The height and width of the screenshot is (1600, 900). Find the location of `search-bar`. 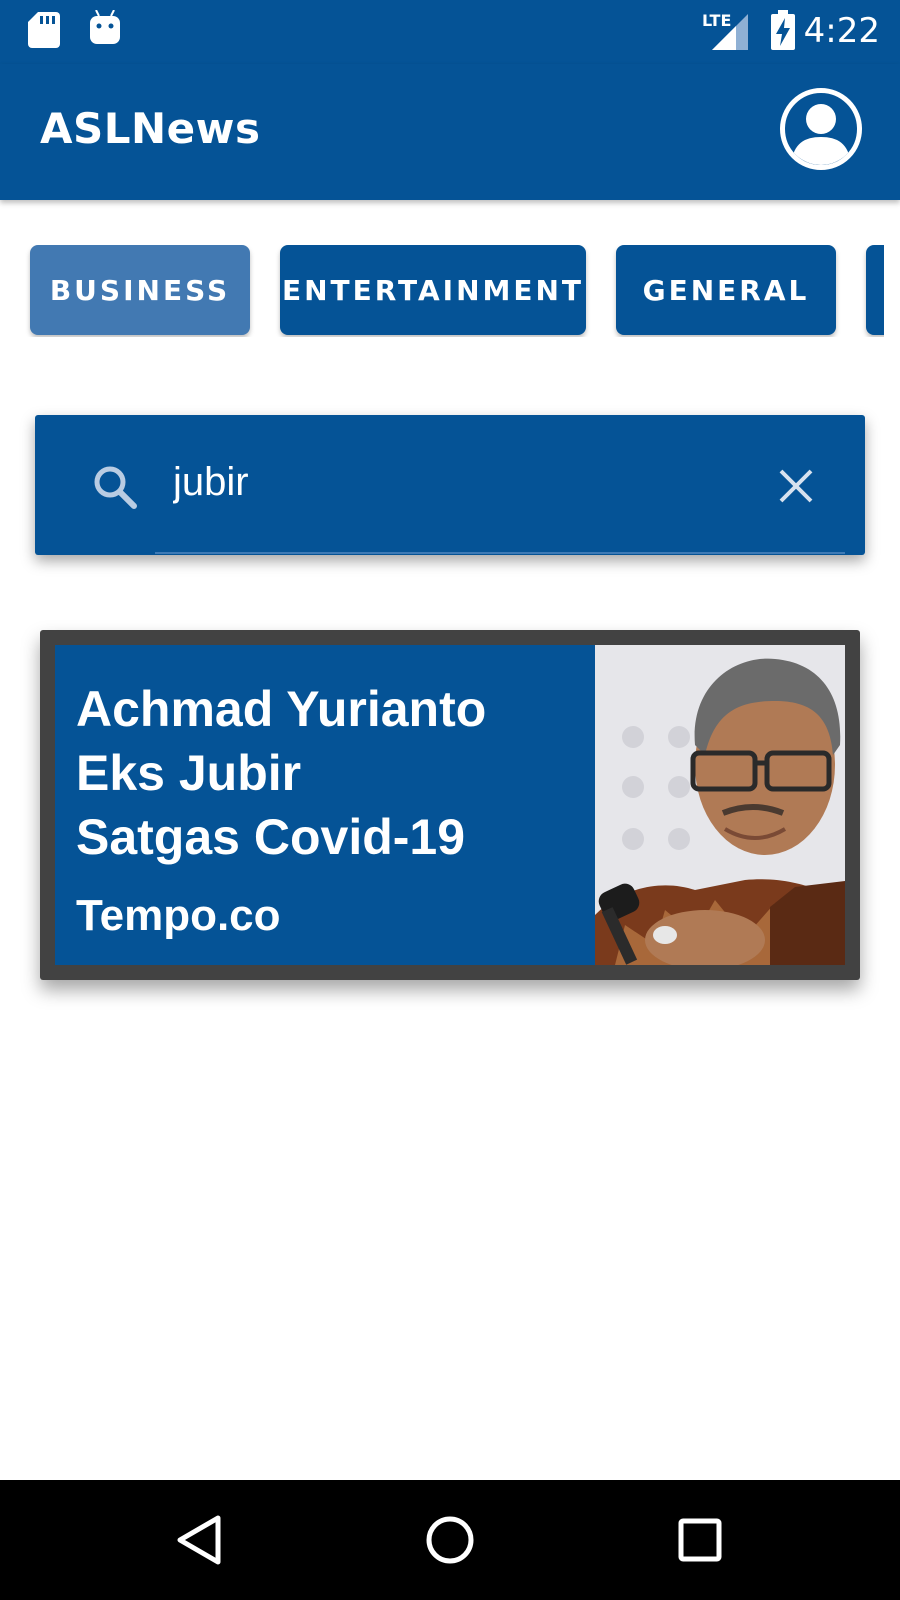

search-bar is located at coordinates (450, 485).